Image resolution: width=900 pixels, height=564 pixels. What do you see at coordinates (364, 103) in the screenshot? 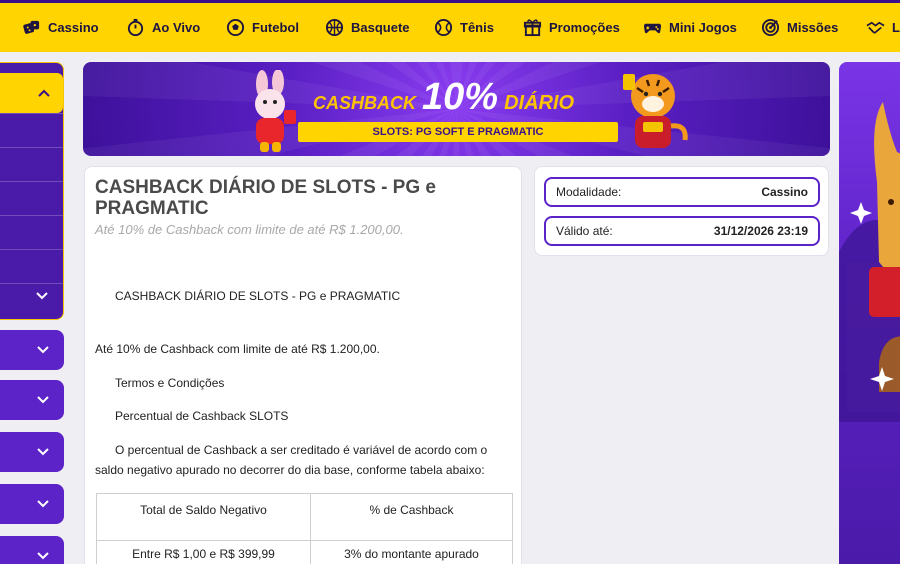
I see `banner-word: CASHBACK` at bounding box center [364, 103].